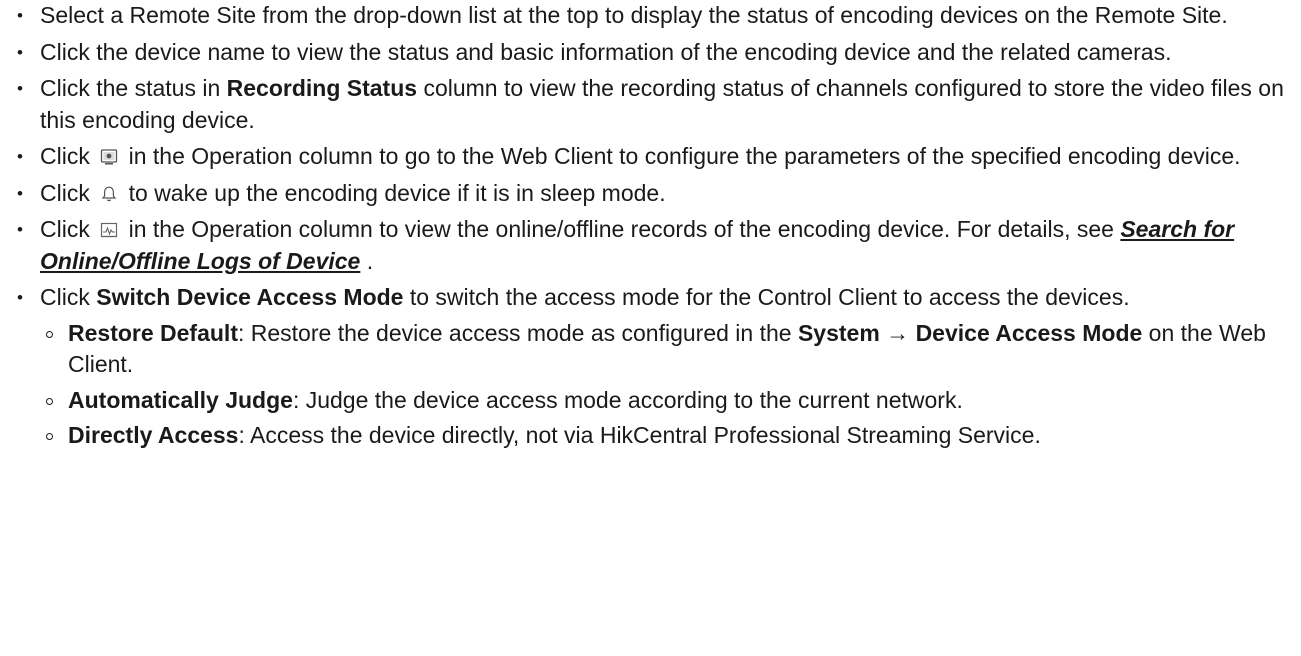 This screenshot has width=1301, height=656. Describe the element at coordinates (322, 88) in the screenshot. I see `recording-status-term: Recording Status` at that location.